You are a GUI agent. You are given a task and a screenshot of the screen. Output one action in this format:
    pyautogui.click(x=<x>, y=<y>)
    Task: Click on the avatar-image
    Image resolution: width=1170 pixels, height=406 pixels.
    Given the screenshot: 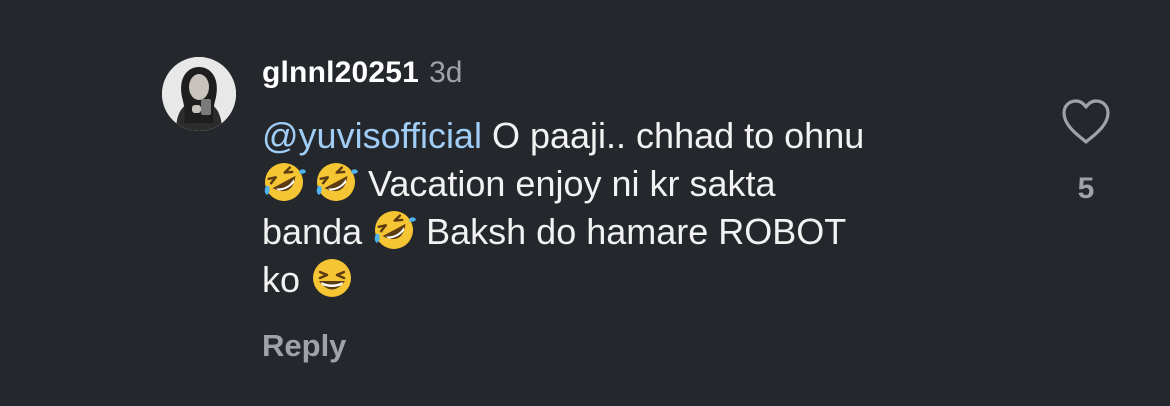 What is the action you would take?
    pyautogui.click(x=199, y=94)
    